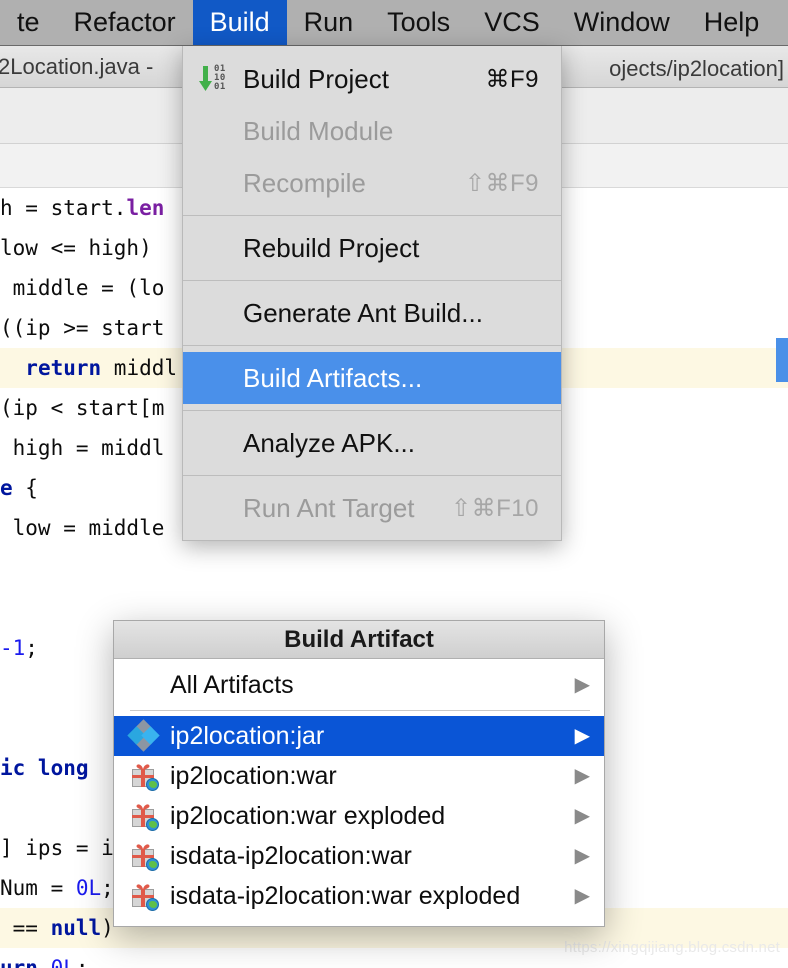 The image size is (788, 968). What do you see at coordinates (359, 640) in the screenshot?
I see `build-artifact-popup-title: Build Artifact` at bounding box center [359, 640].